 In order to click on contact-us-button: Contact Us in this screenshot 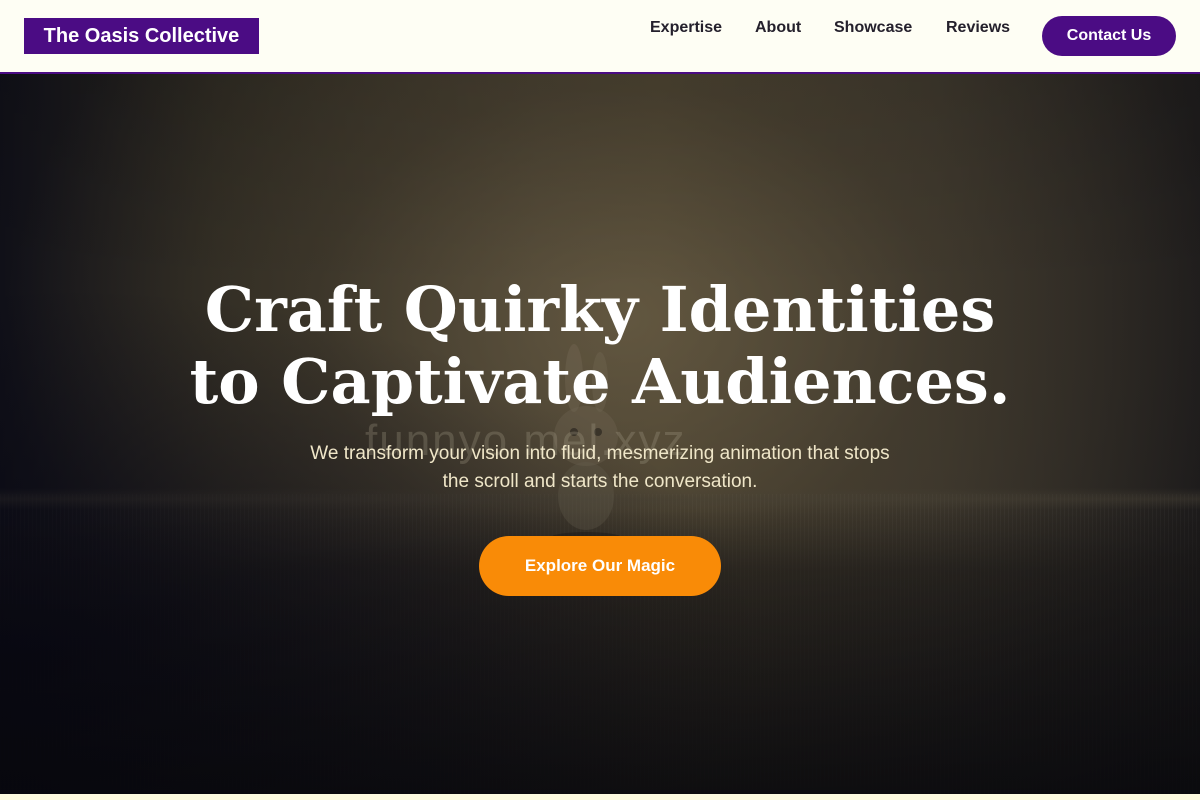, I will do `click(1109, 36)`.